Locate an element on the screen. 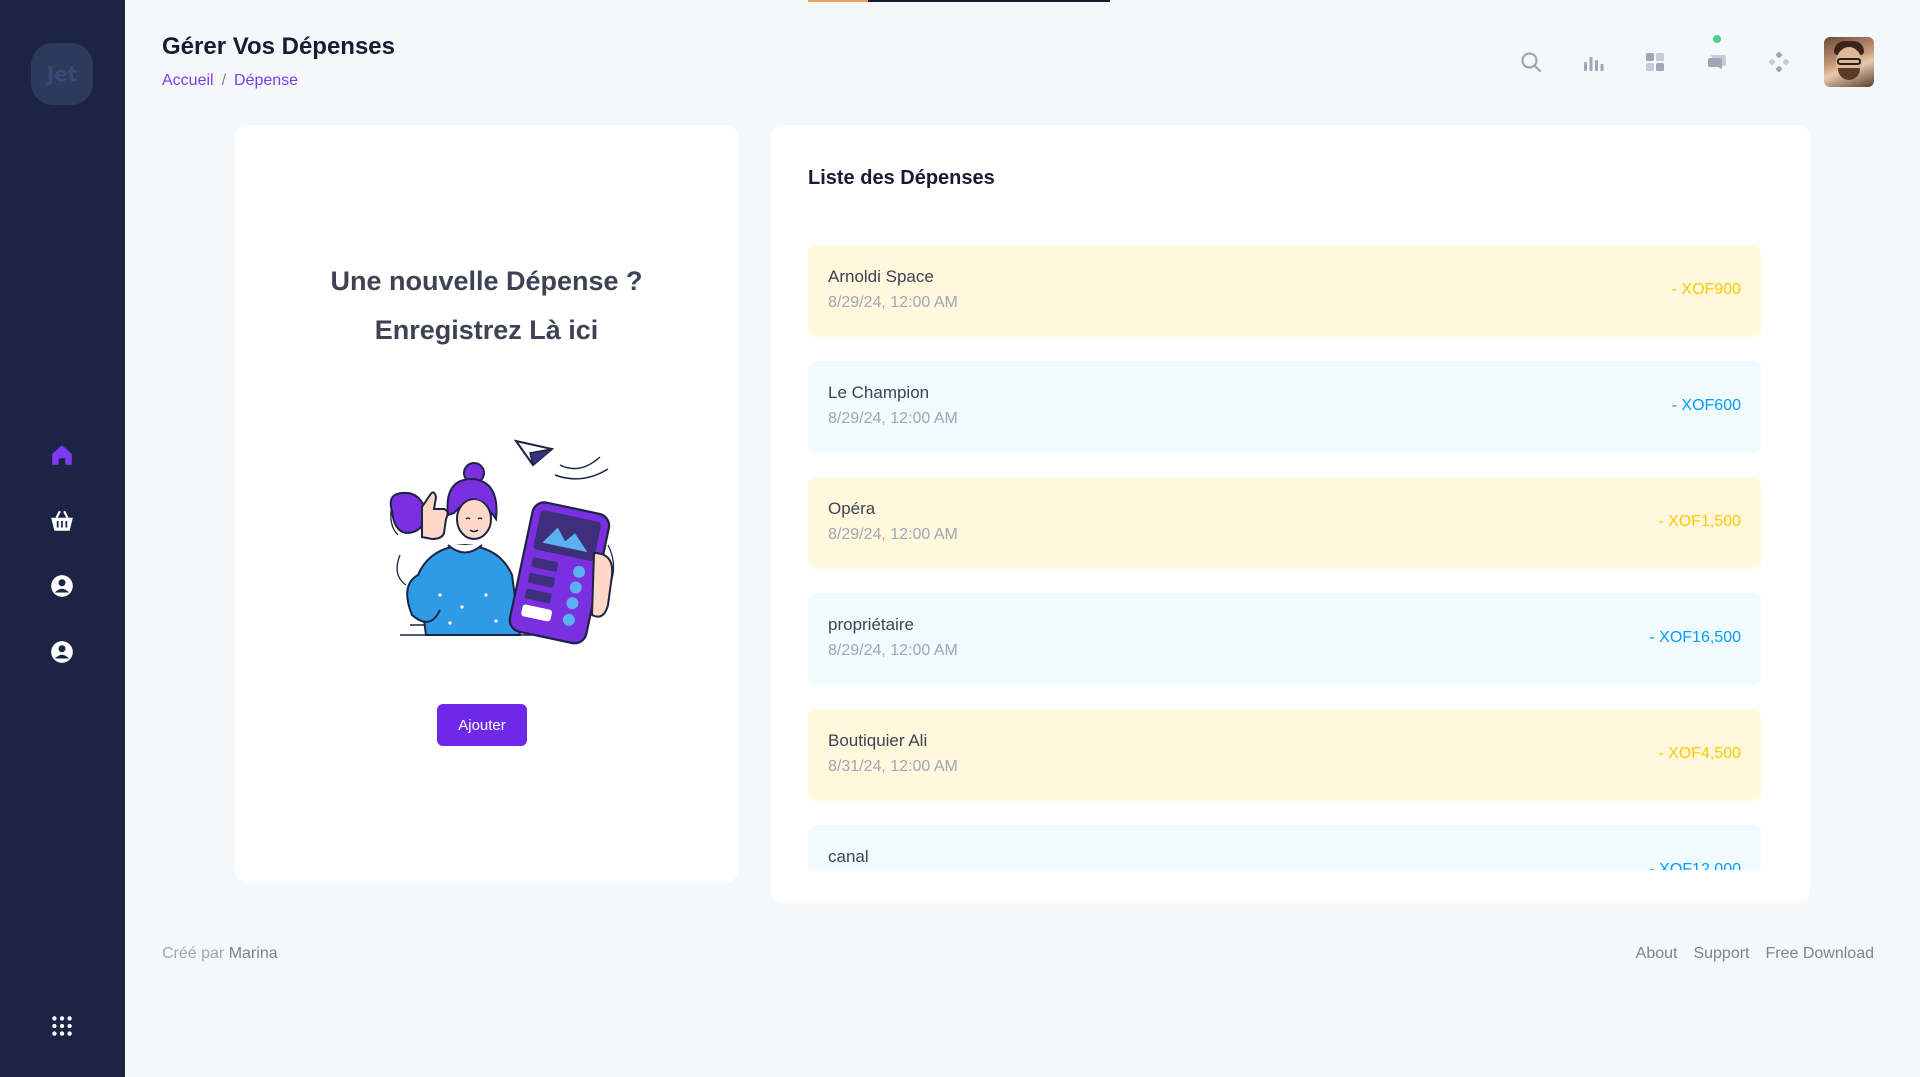 Image resolution: width=1920 pixels, height=1077 pixels. grid-icon is located at coordinates (1655, 62).